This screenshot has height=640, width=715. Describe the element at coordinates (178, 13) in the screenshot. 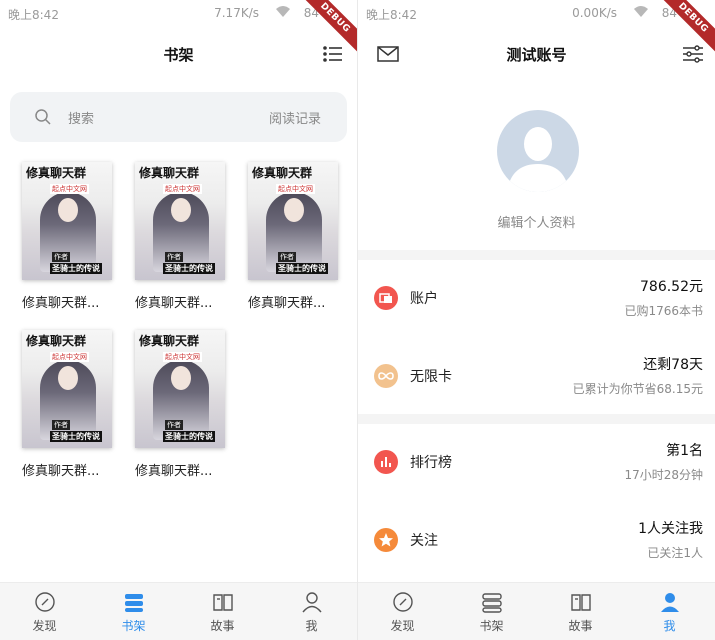

I see `status-bar: 晚上8:42 7.17K/s 84` at that location.